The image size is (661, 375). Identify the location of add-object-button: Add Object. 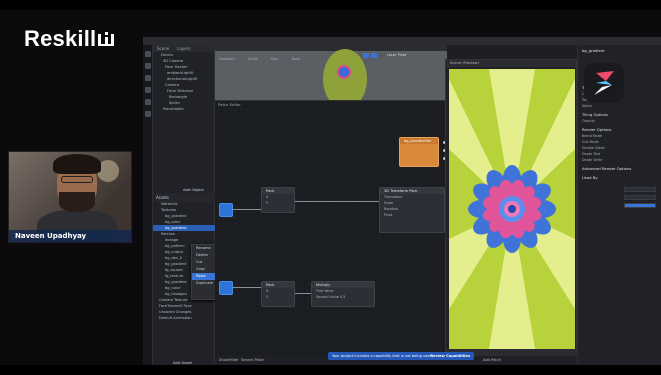
(193, 189).